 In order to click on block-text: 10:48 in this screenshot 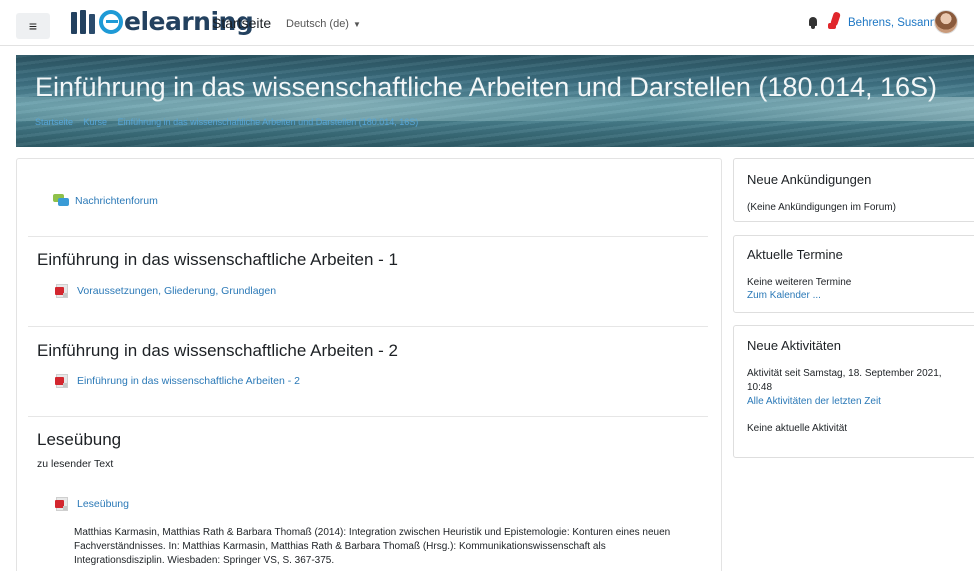, I will do `click(760, 387)`.